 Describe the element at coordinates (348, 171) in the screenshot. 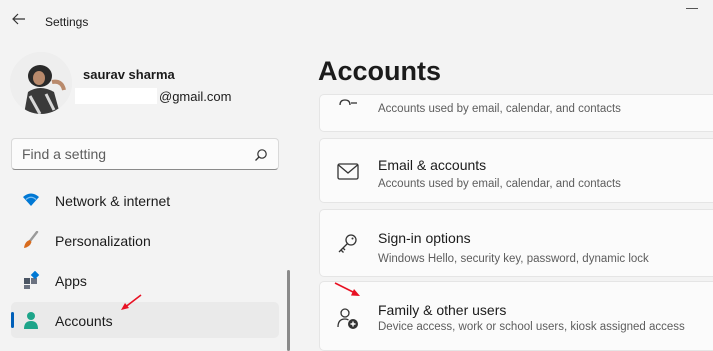

I see `mail-icon` at that location.